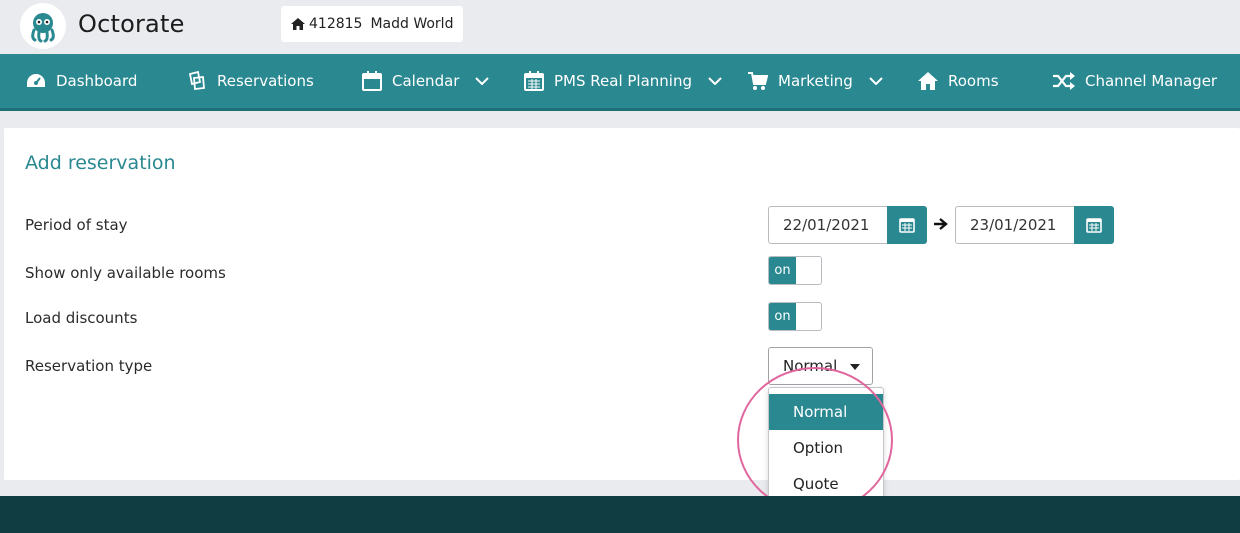  I want to click on load-discounts-label: Load discounts, so click(81, 318).